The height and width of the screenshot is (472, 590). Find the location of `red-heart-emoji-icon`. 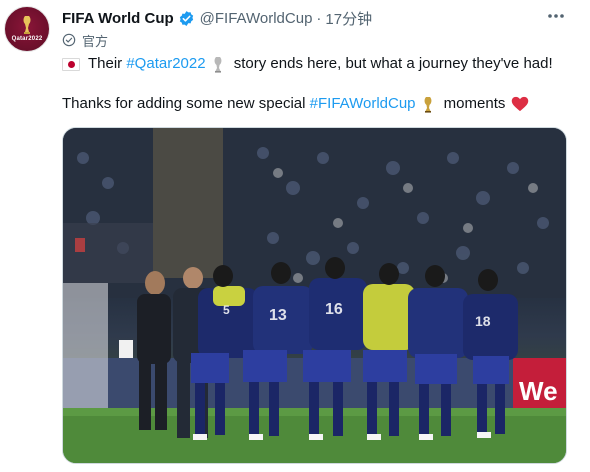

red-heart-emoji-icon is located at coordinates (520, 104).